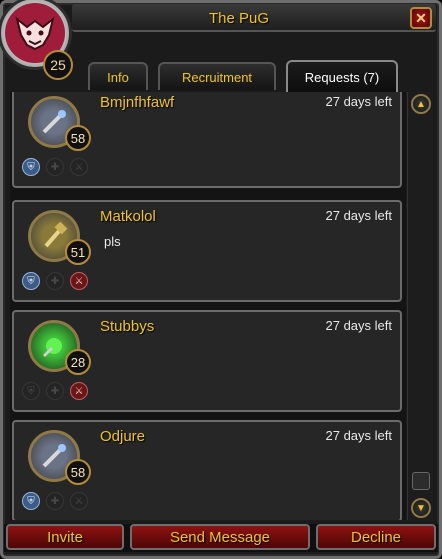  I want to click on player-level: 51, so click(78, 252).